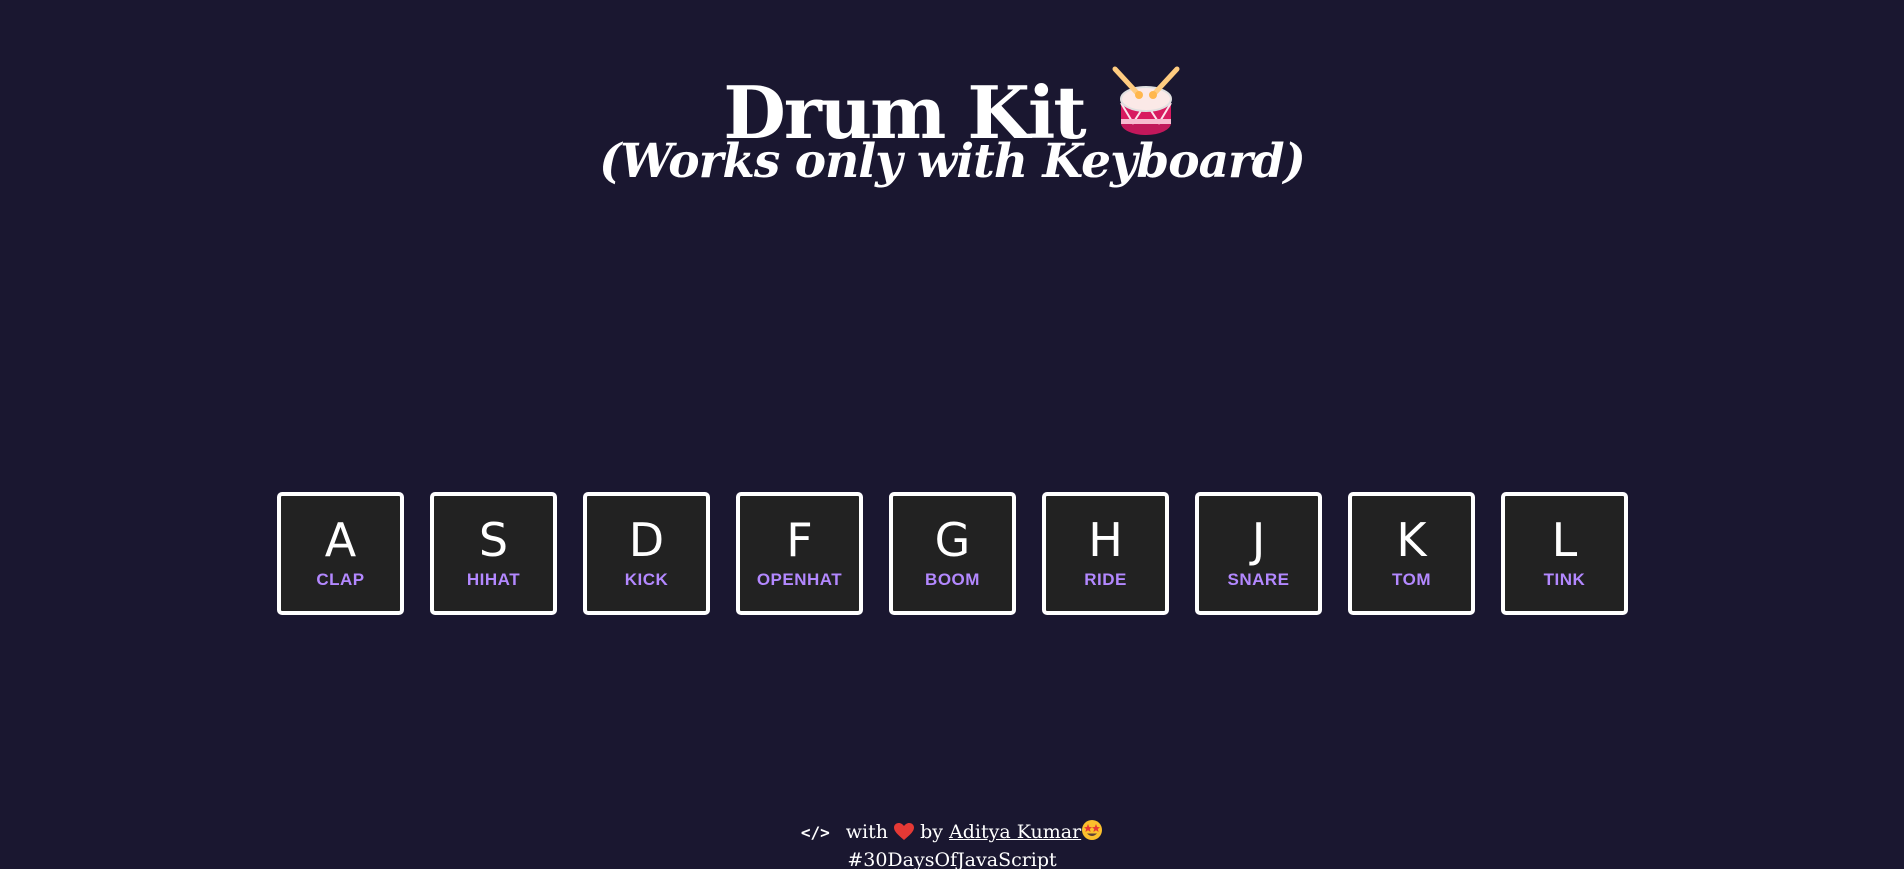 This screenshot has height=869, width=1904. What do you see at coordinates (1411, 579) in the screenshot?
I see `key-sound-label: TOM` at bounding box center [1411, 579].